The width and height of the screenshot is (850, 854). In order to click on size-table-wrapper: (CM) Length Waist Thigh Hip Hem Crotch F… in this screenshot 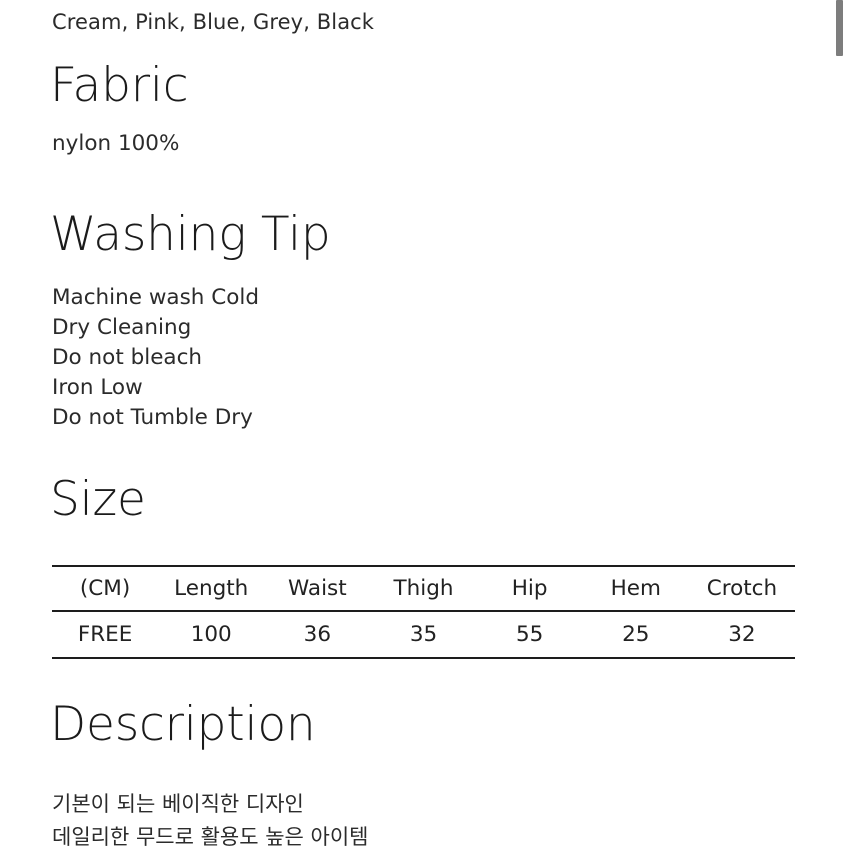, I will do `click(423, 612)`.